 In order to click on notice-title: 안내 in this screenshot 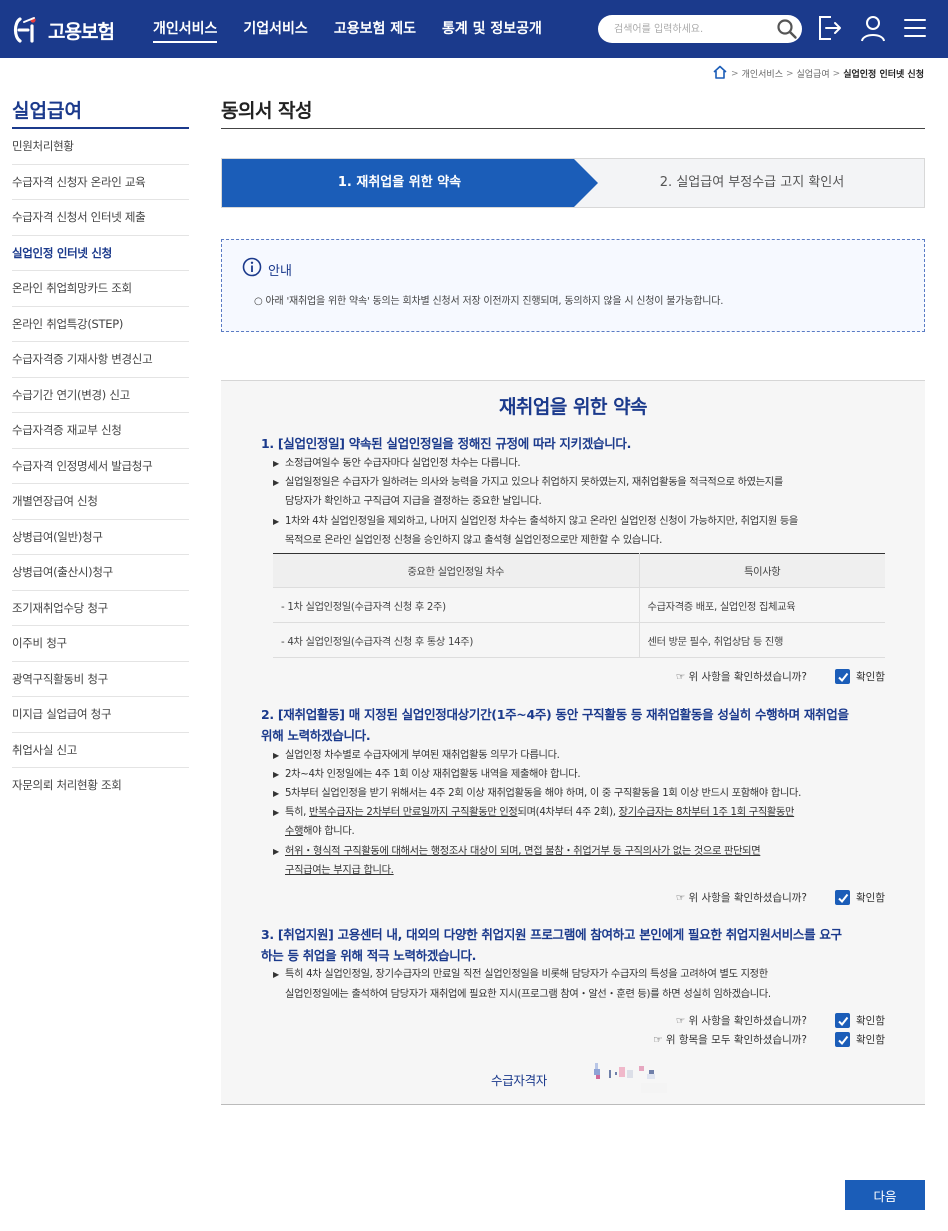, I will do `click(280, 271)`.